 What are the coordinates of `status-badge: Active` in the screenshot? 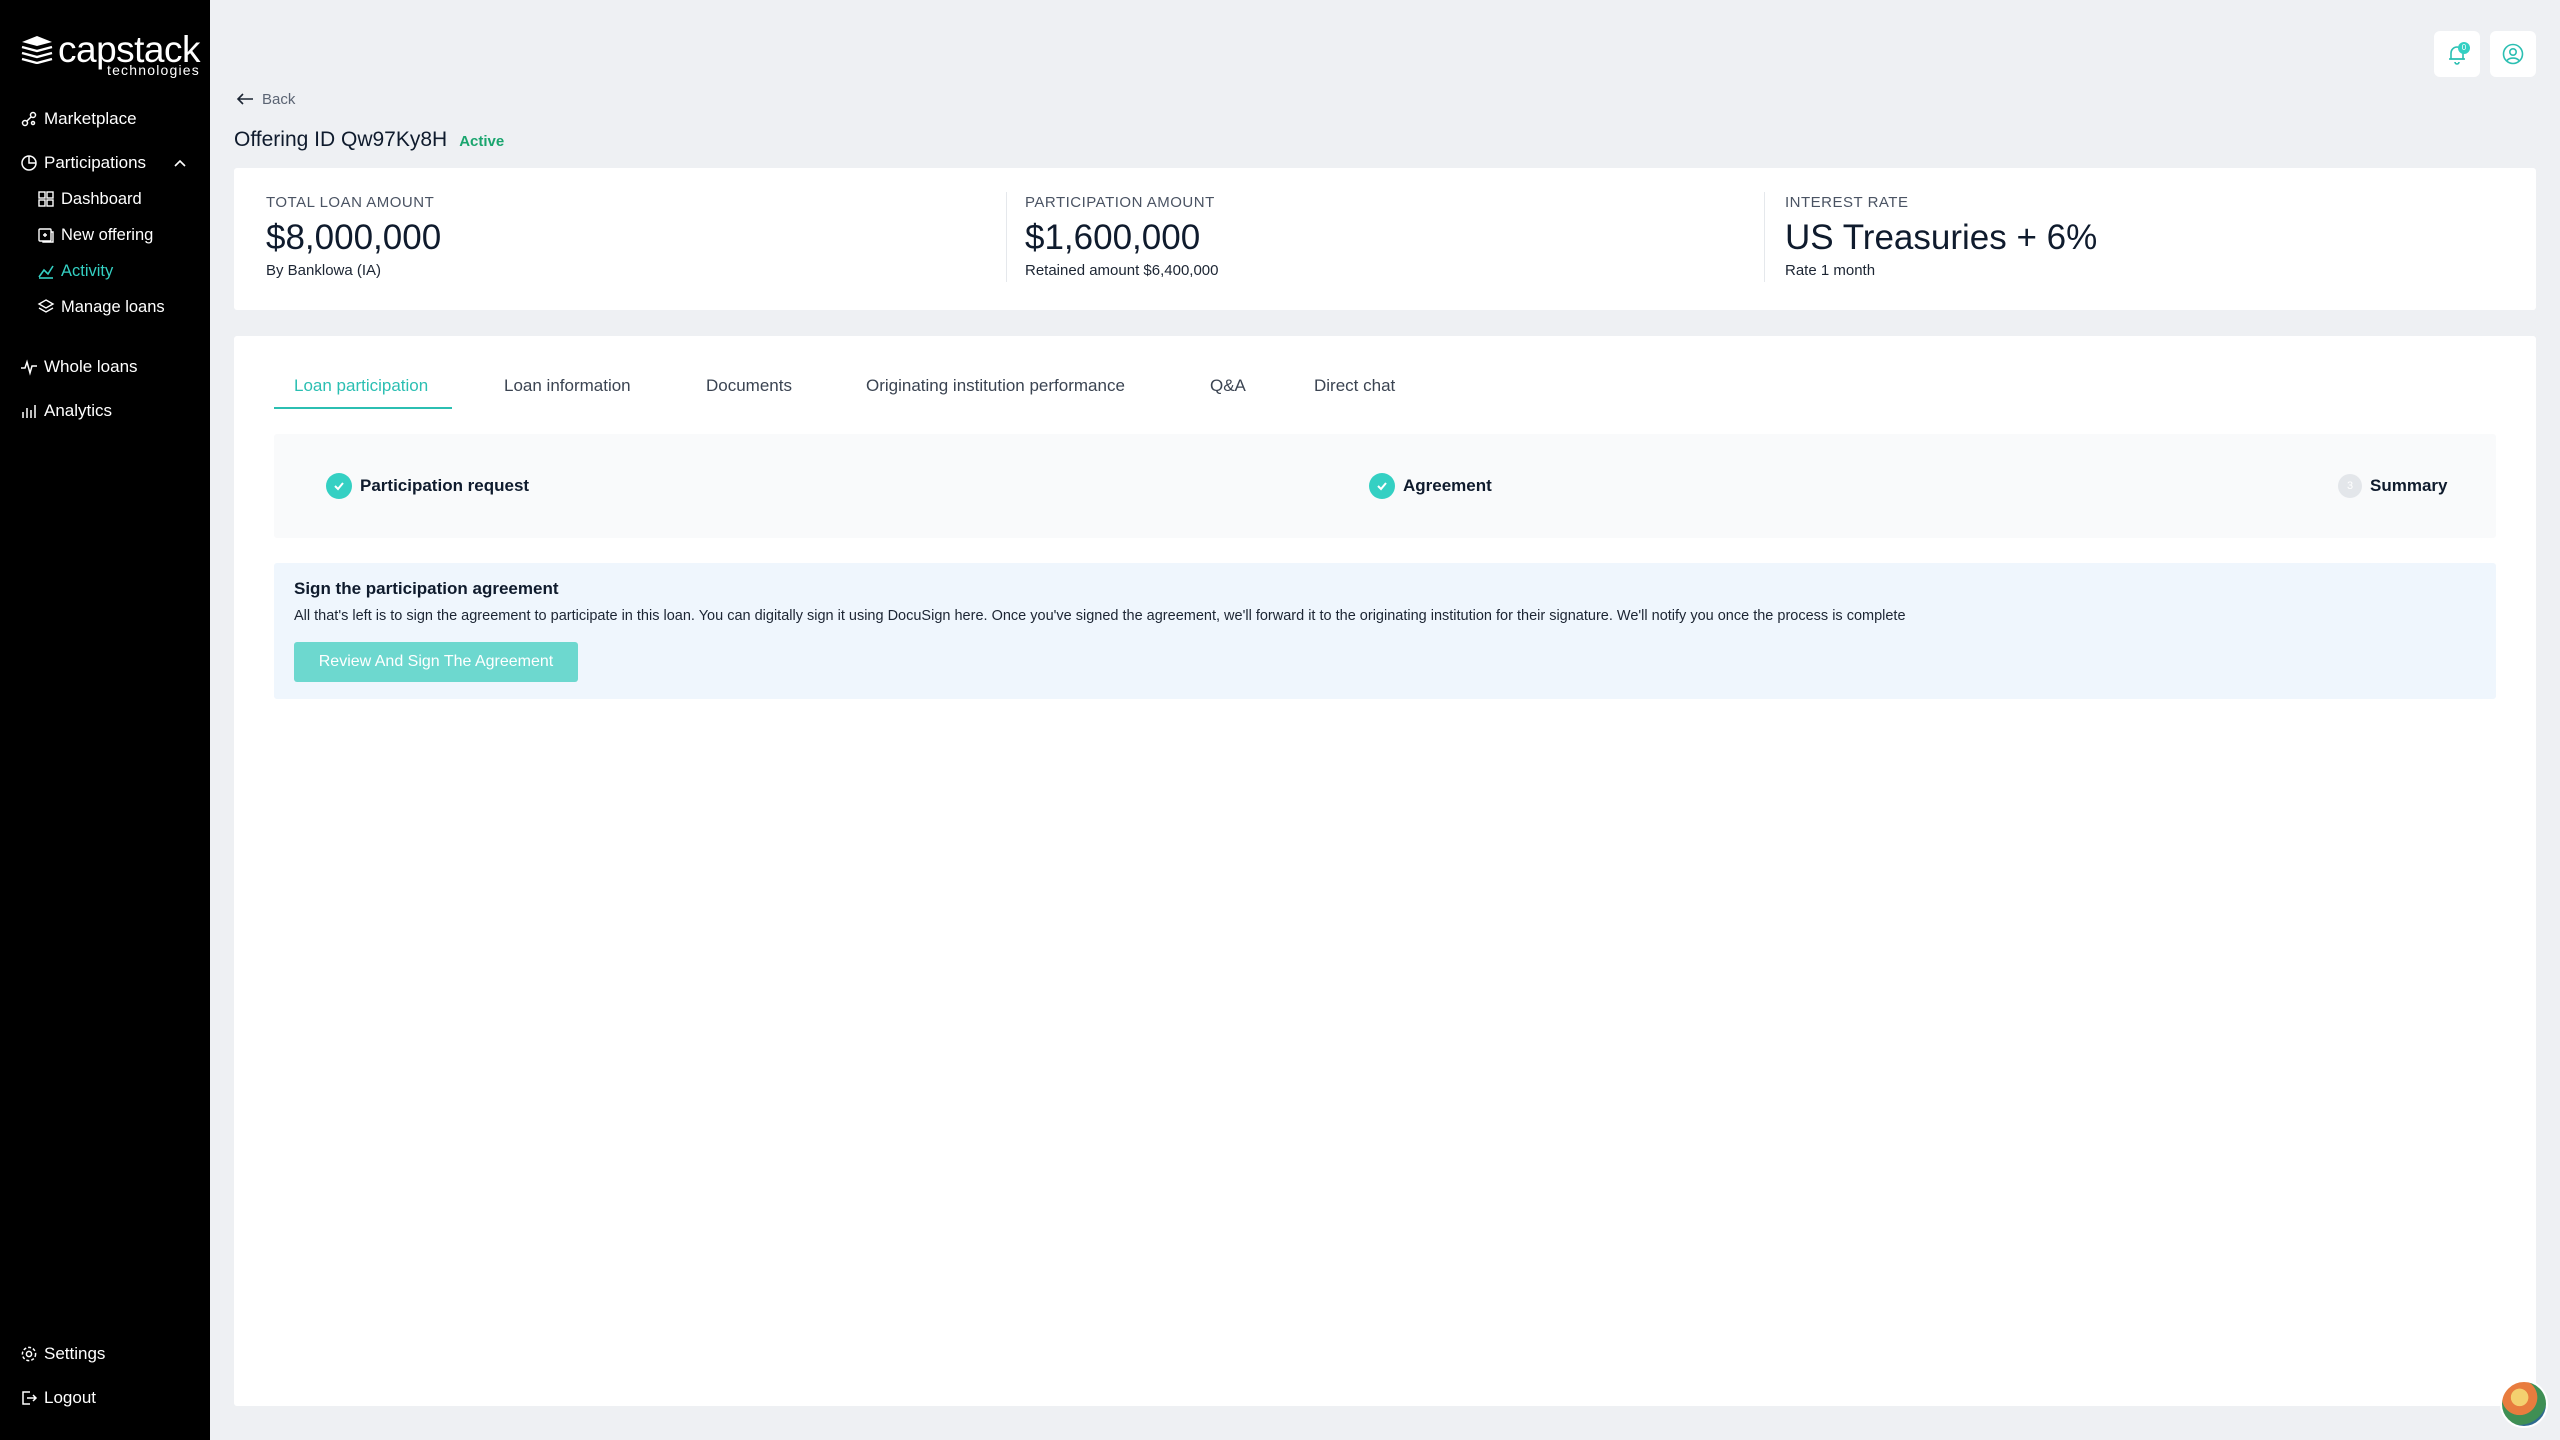 It's located at (482, 141).